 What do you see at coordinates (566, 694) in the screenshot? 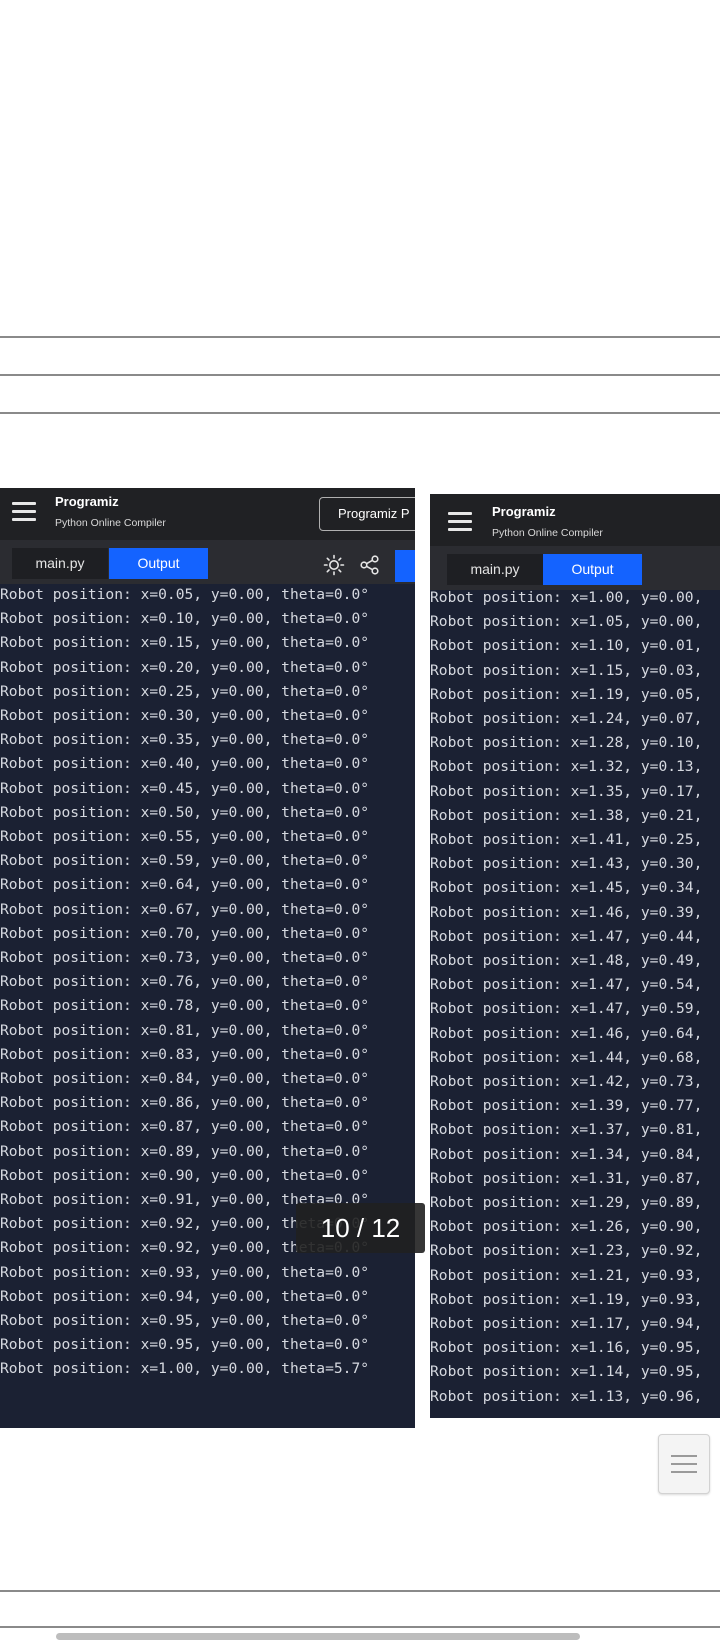
I see `console-line: Robot position: x=1.19, y=0.05,` at bounding box center [566, 694].